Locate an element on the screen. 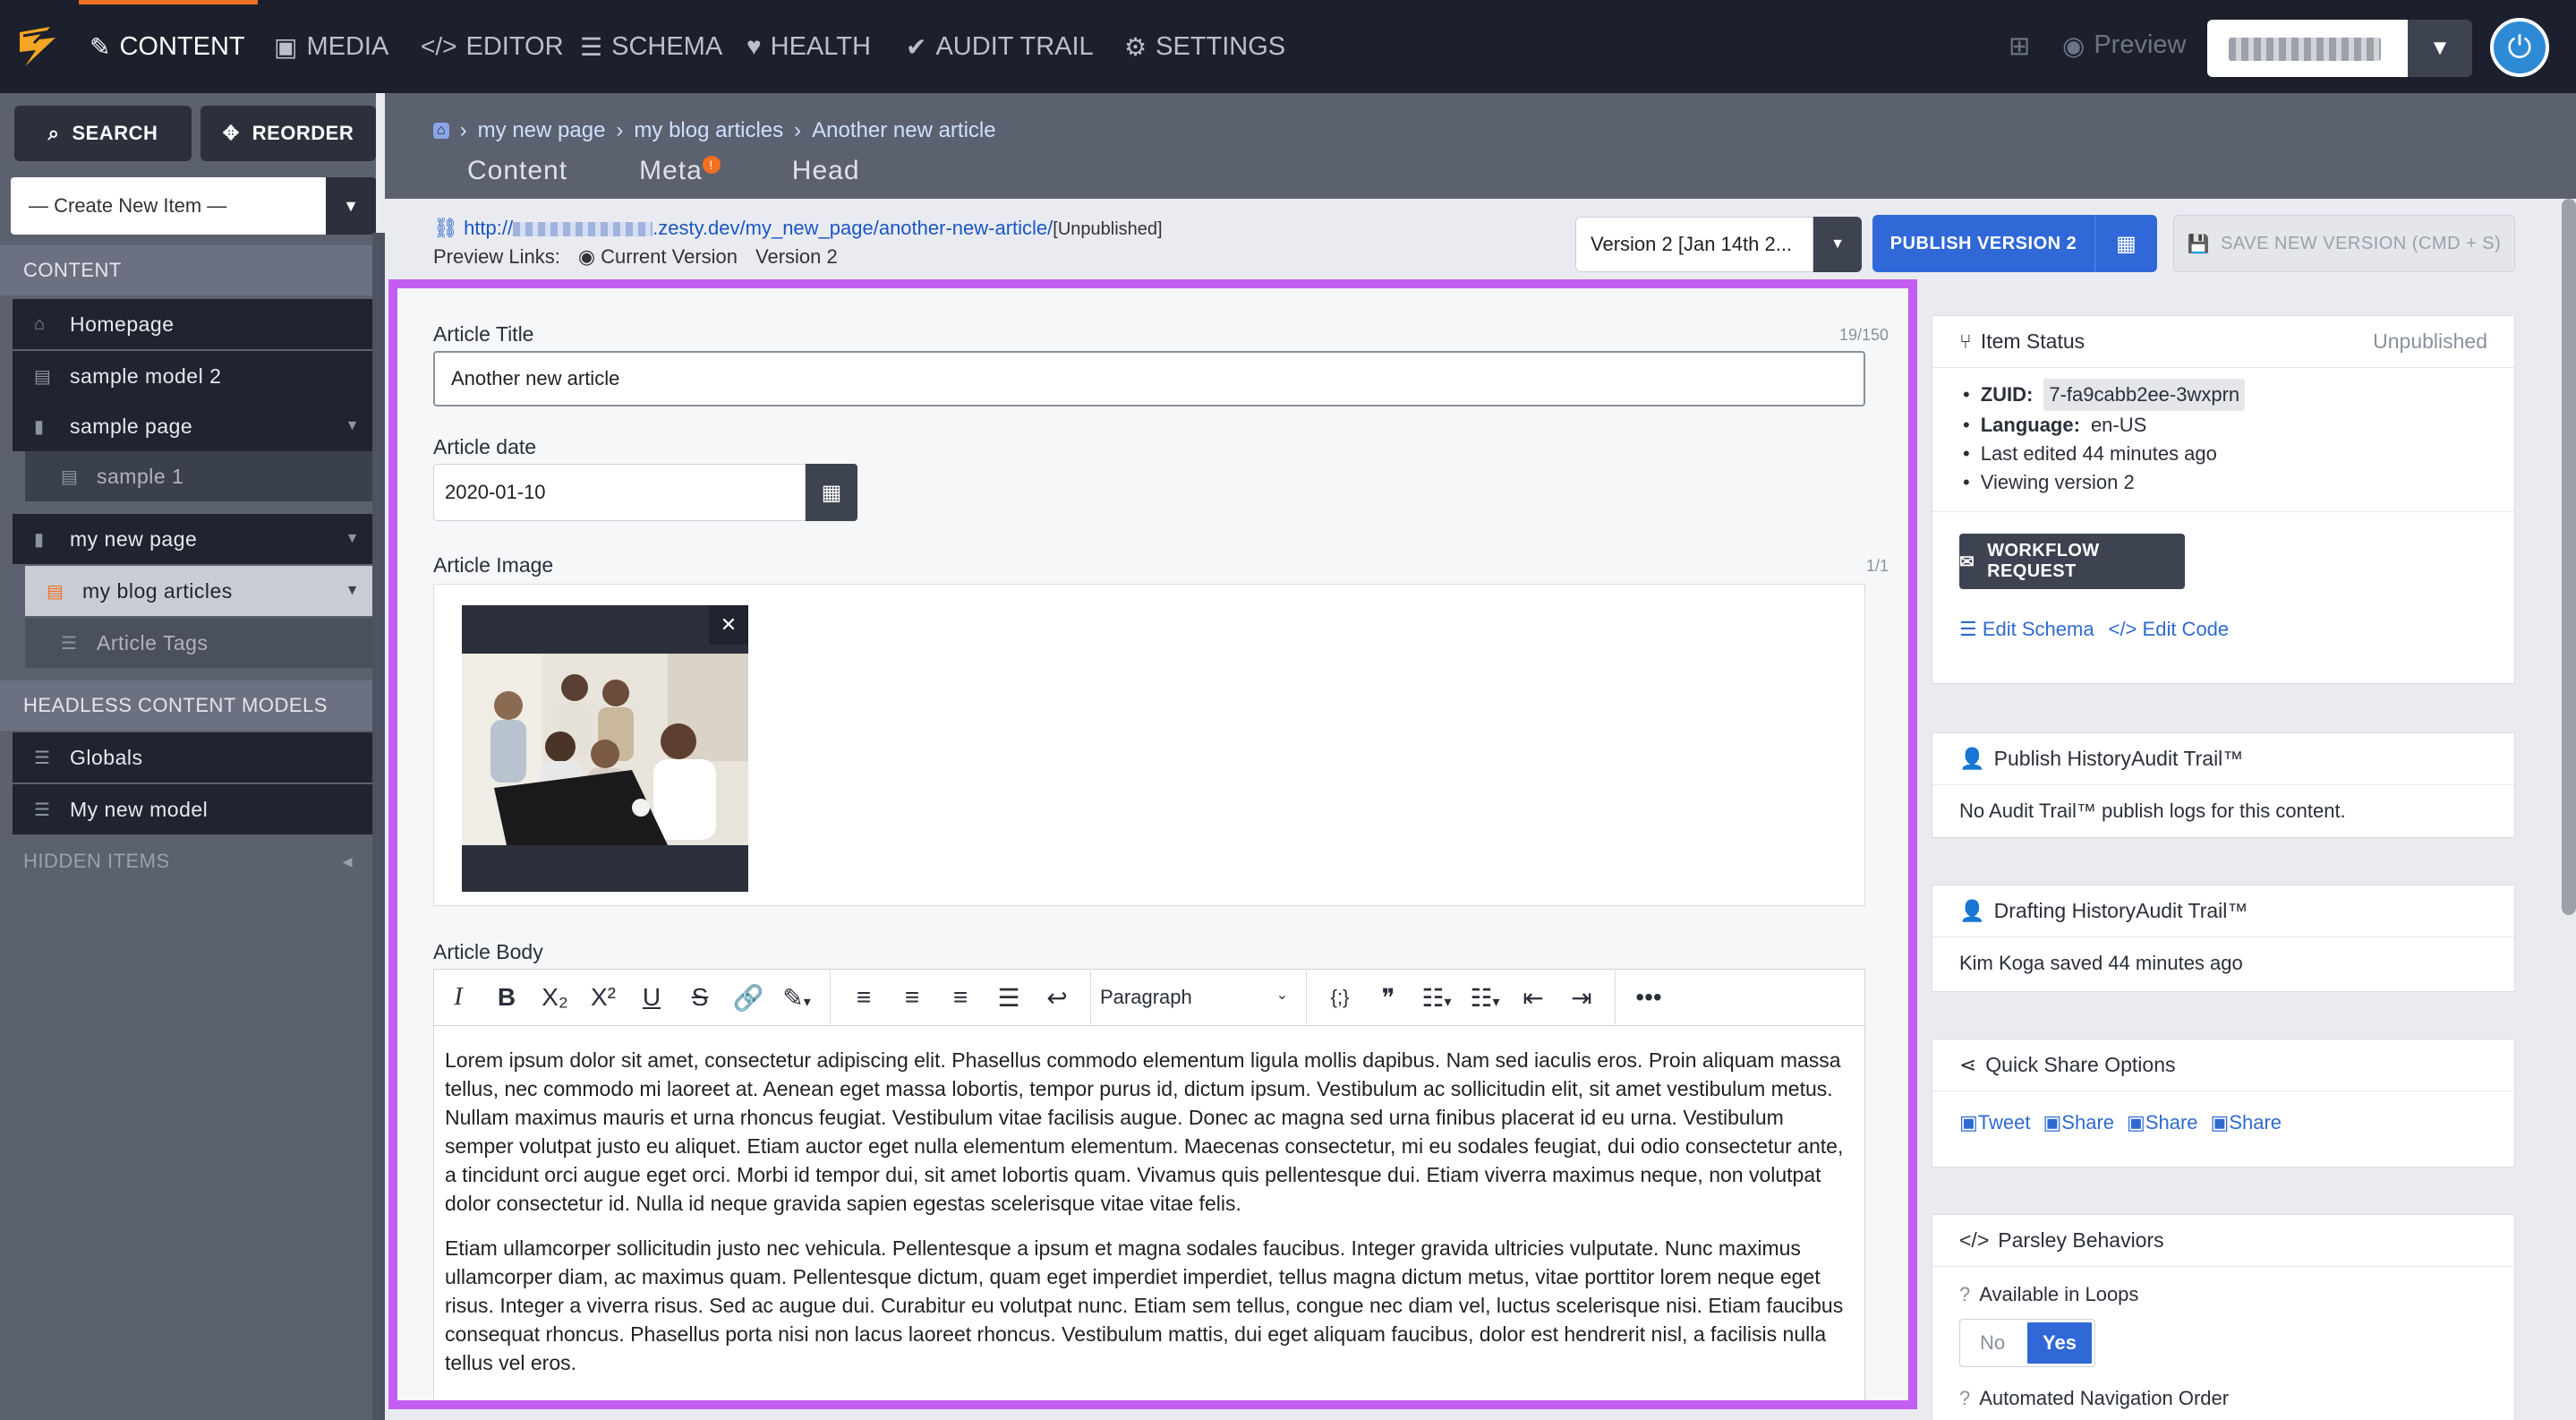 This screenshot has height=1420, width=2576. article-image-label: Article Image is located at coordinates (493, 565).